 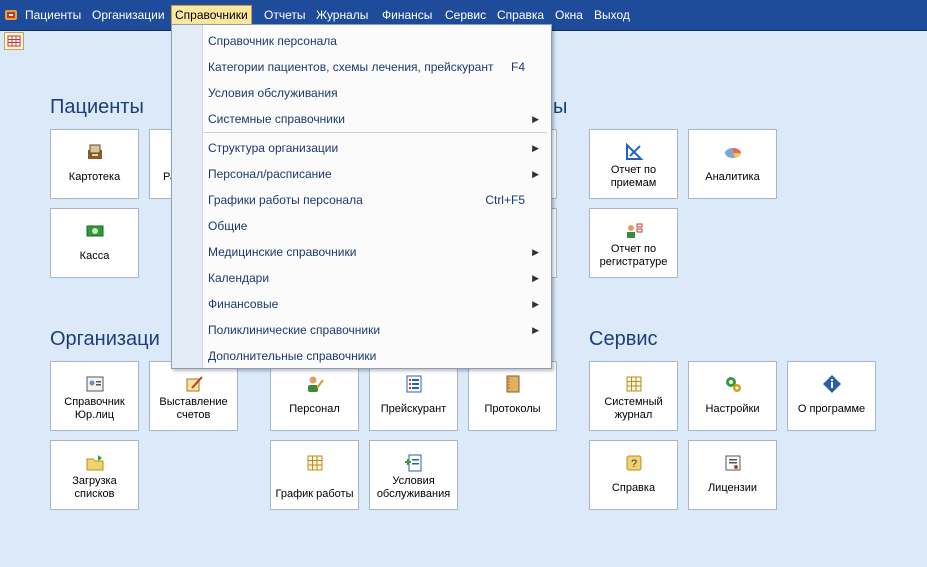 What do you see at coordinates (315, 384) in the screenshot?
I see `person-pencil-icon` at bounding box center [315, 384].